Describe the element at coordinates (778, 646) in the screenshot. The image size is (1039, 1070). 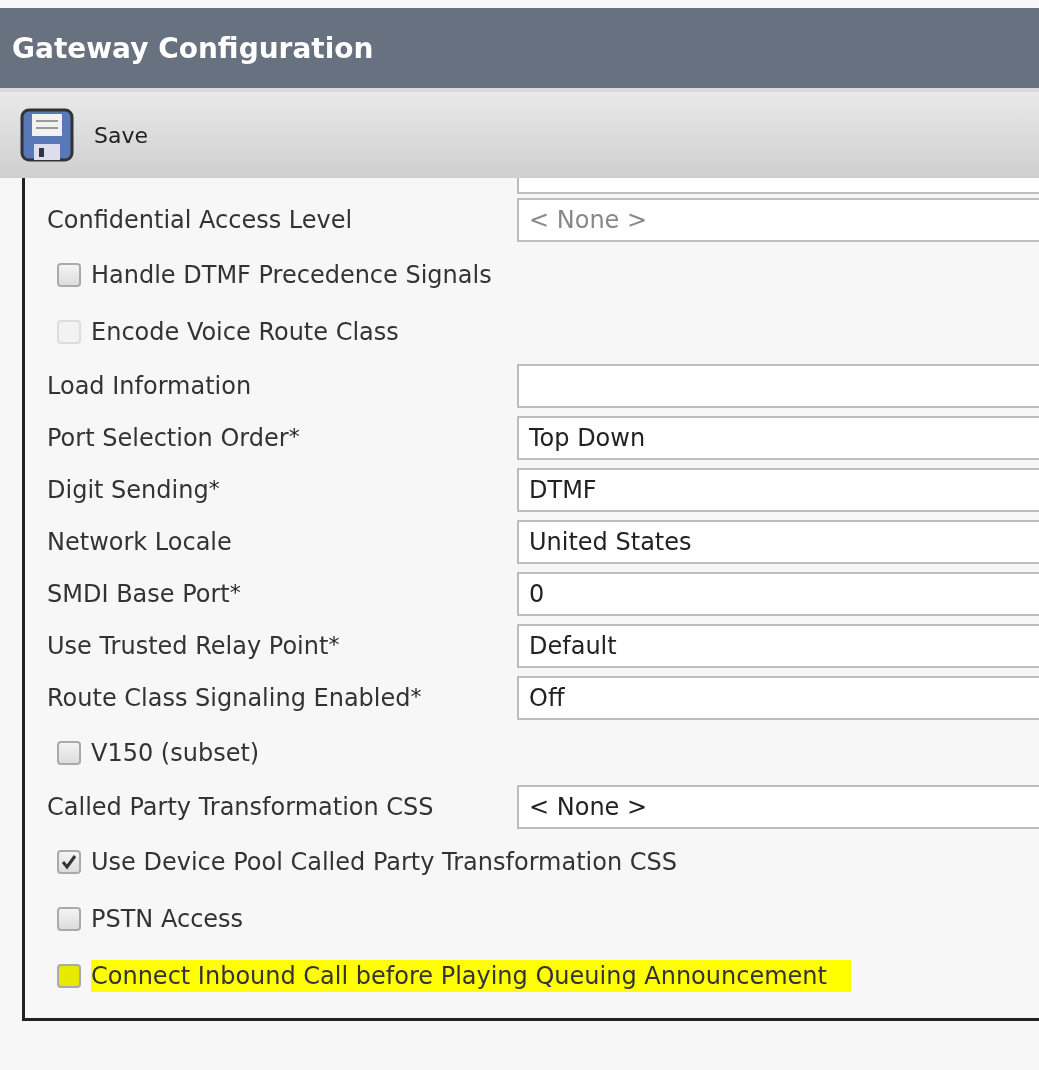
I see `select-field: Default` at that location.